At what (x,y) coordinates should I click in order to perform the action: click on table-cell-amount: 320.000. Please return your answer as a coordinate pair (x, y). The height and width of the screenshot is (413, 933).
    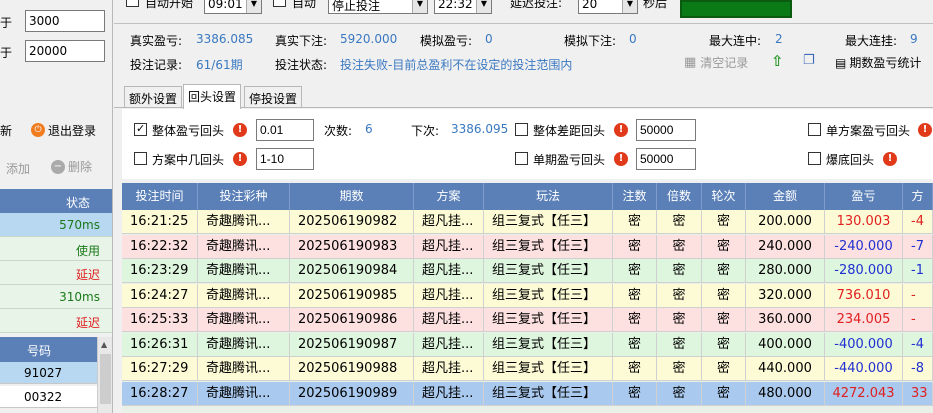
    Looking at the image, I should click on (785, 295).